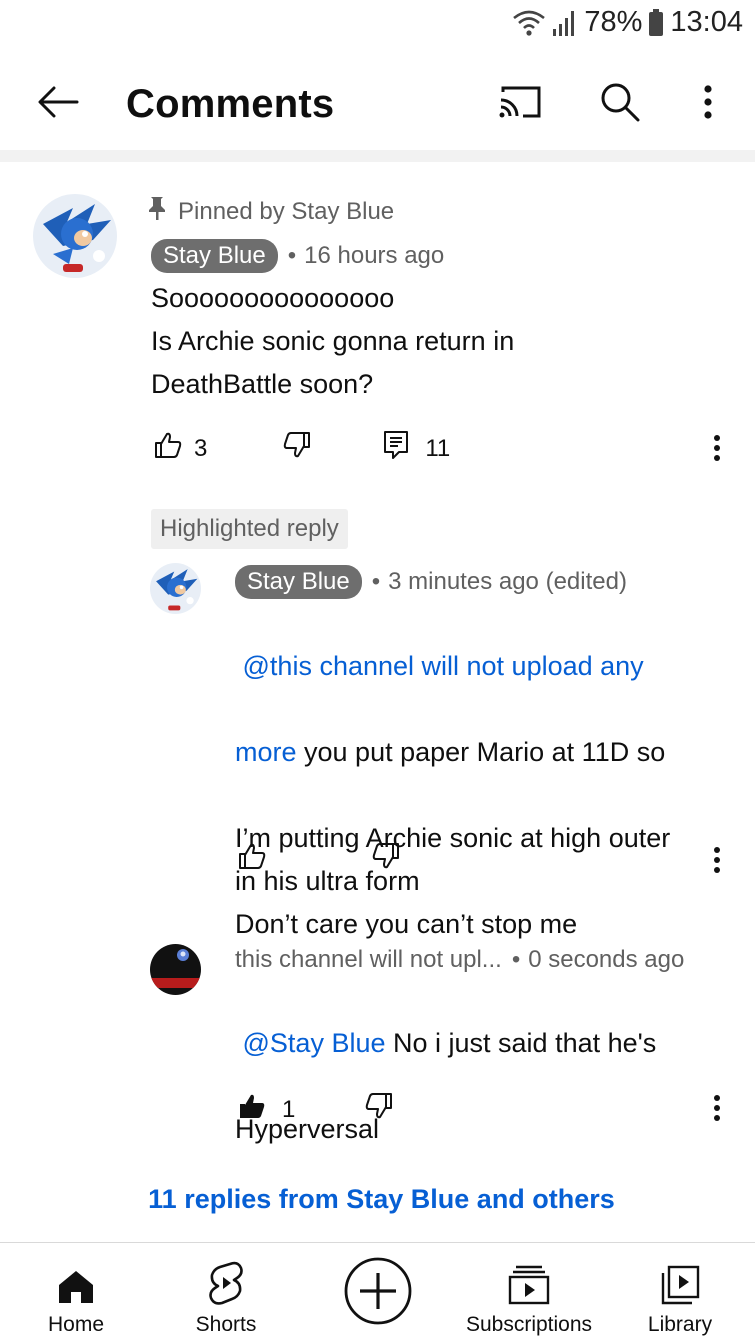  Describe the element at coordinates (230, 104) in the screenshot. I see `page-title: Comments` at that location.